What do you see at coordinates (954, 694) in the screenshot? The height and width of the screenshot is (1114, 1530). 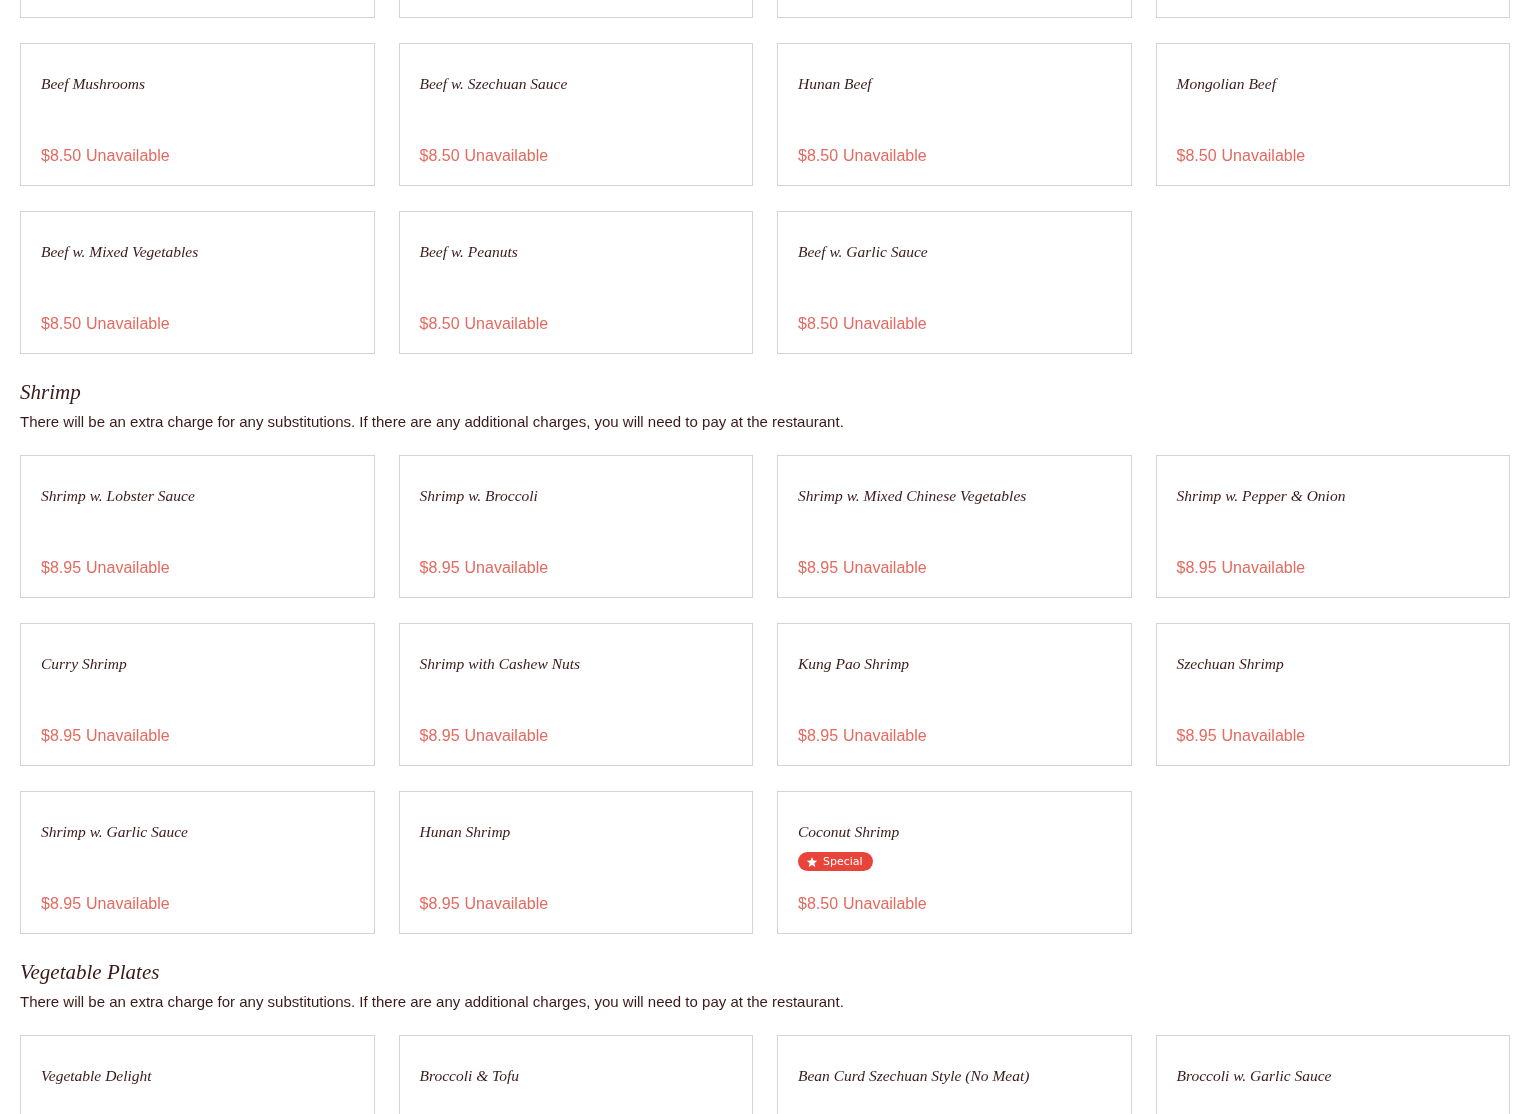 I see `menu-item-card: Kung Pao Shrimp $8.95 Unavailable` at bounding box center [954, 694].